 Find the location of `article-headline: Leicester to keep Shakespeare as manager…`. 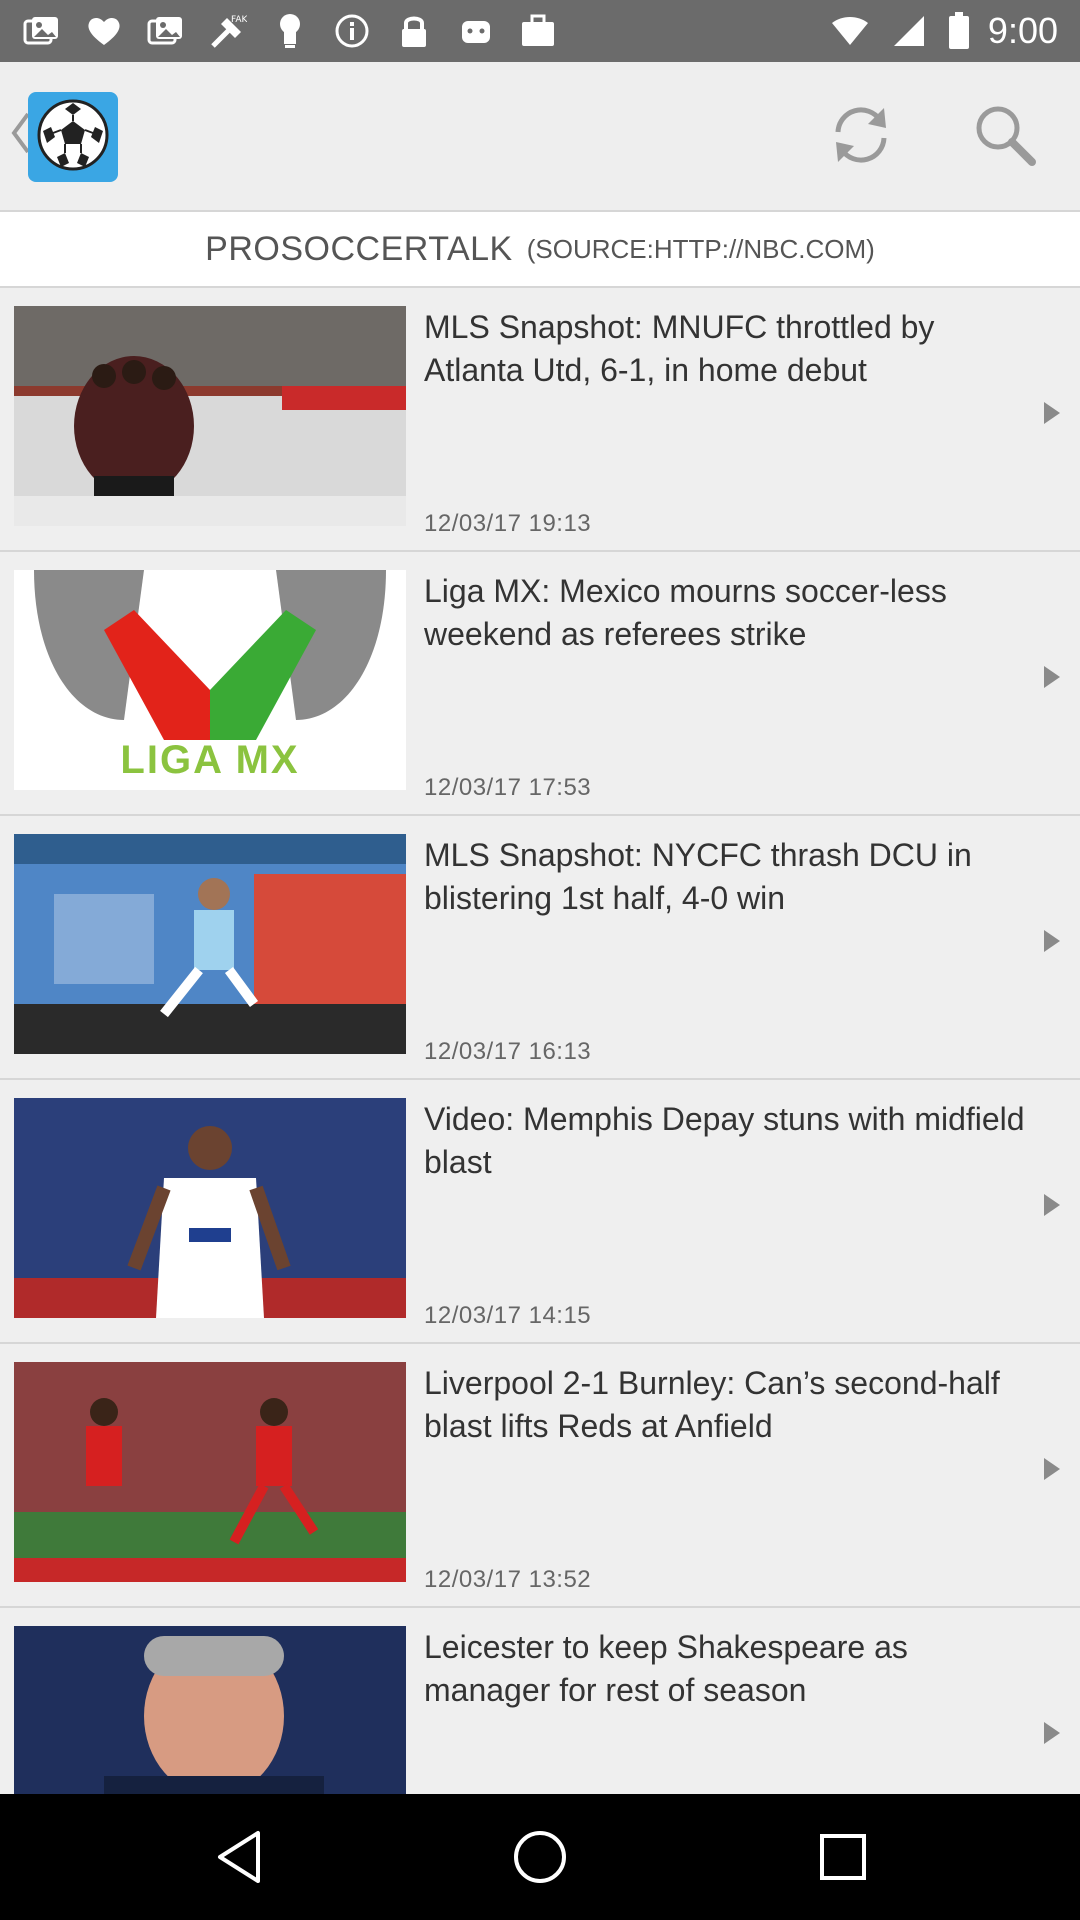

article-headline: Leicester to keep Shakespeare as manager… is located at coordinates (666, 1668).